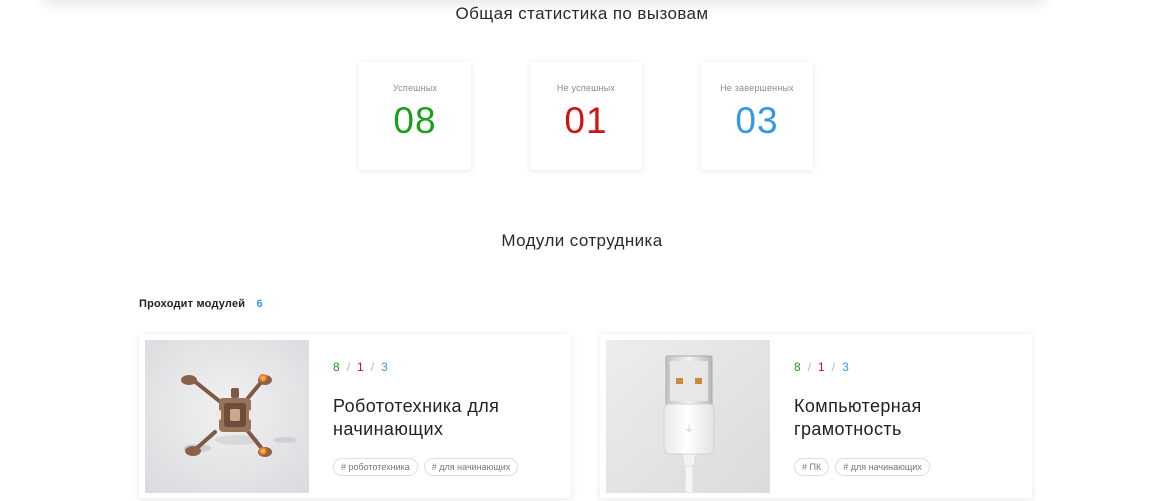 This screenshot has width=1164, height=501. What do you see at coordinates (227, 416) in the screenshot?
I see `drone-photo` at bounding box center [227, 416].